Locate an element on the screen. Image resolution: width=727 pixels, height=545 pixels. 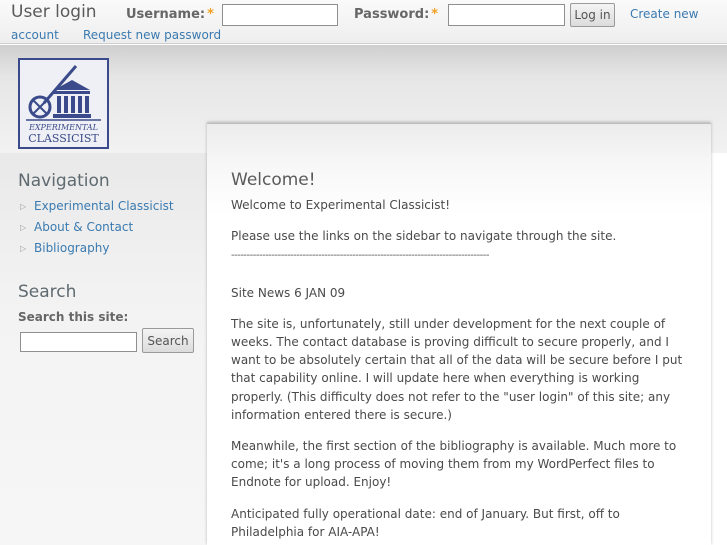
password-label: Password: * is located at coordinates (396, 14).